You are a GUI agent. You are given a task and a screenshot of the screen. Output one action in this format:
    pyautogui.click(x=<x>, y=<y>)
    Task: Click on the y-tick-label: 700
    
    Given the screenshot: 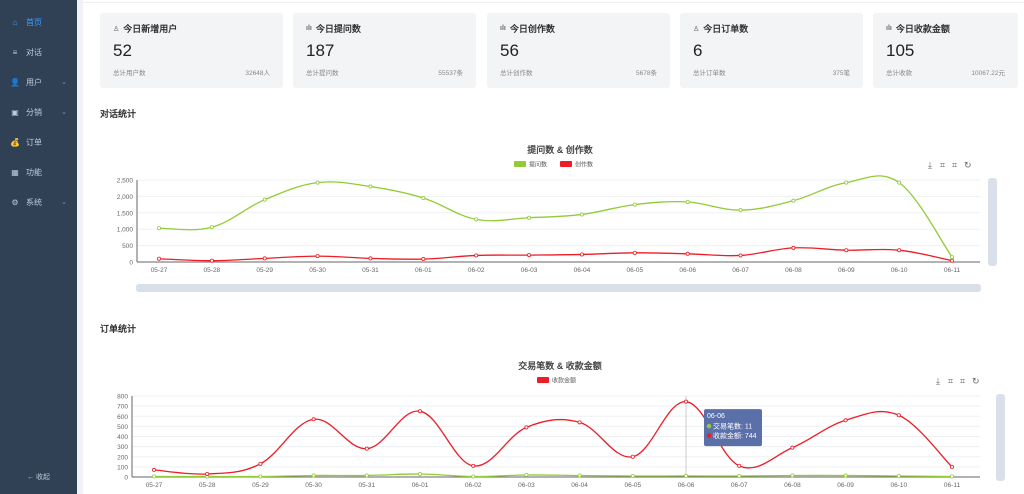 What is the action you would take?
    pyautogui.click(x=122, y=407)
    